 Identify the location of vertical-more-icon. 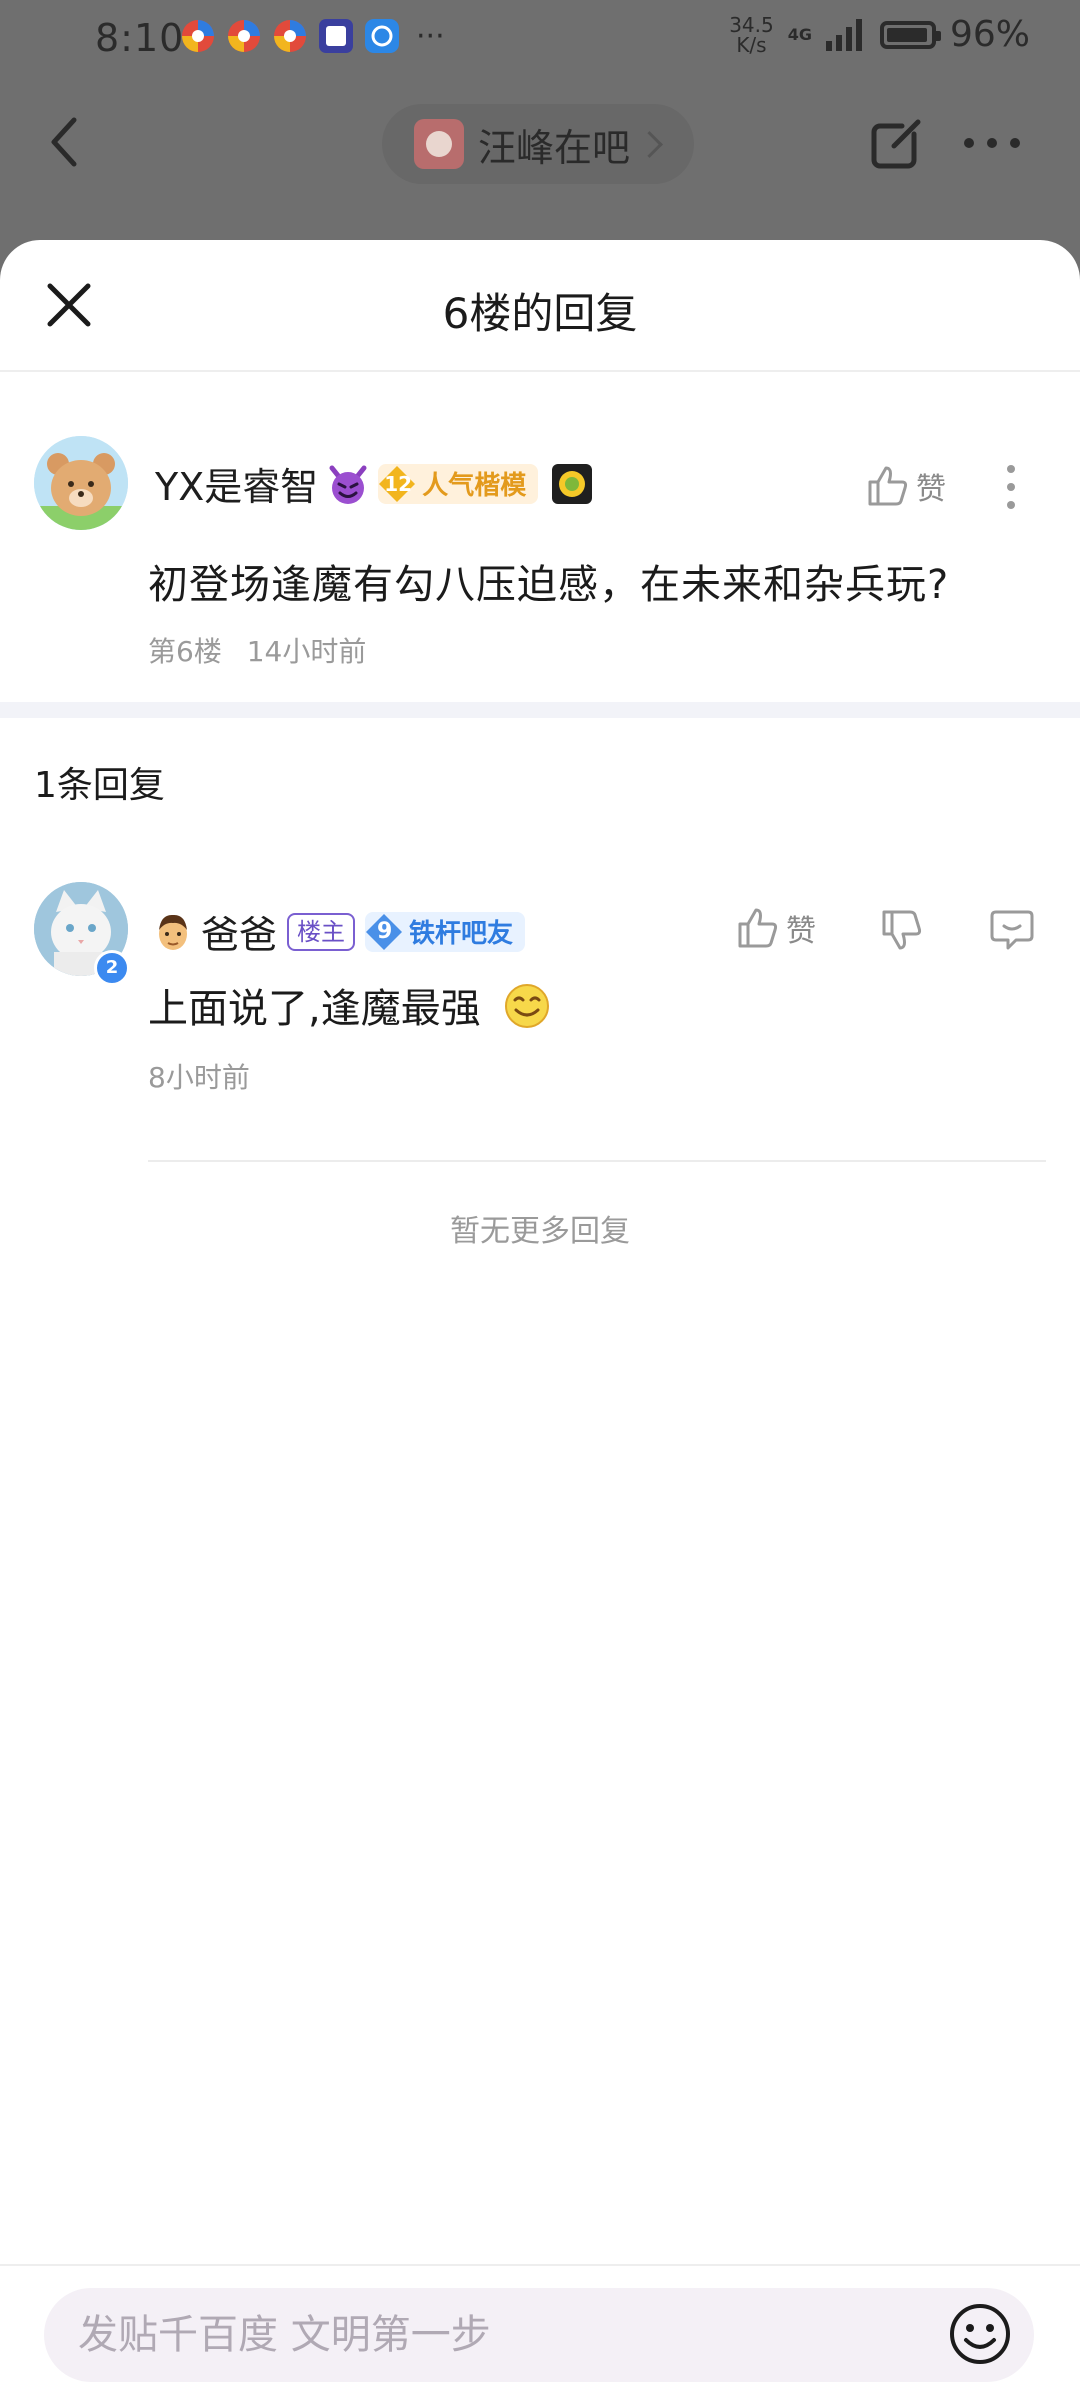
(1011, 487).